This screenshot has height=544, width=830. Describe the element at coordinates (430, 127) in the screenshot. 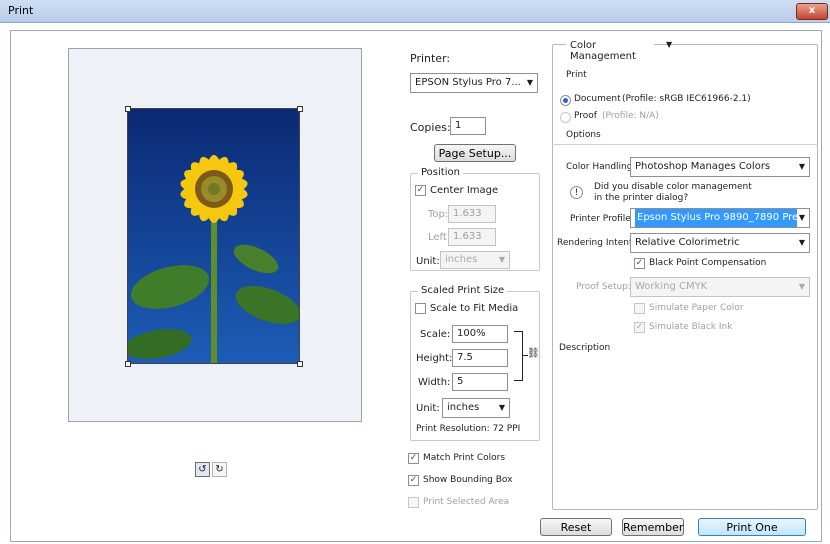

I see `copies-label: Copies:` at that location.